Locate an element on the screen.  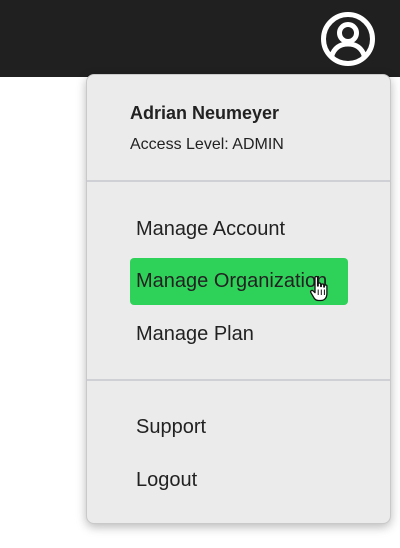
menu-item-support: Support is located at coordinates (171, 427).